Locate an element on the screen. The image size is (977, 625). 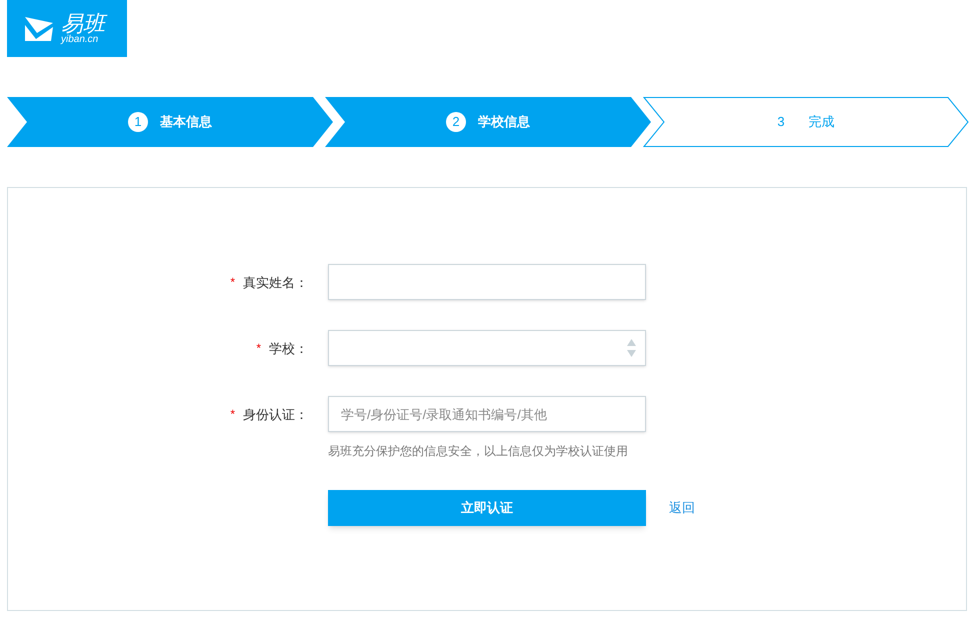
logo: 易班 yiban.cn is located at coordinates (67, 28).